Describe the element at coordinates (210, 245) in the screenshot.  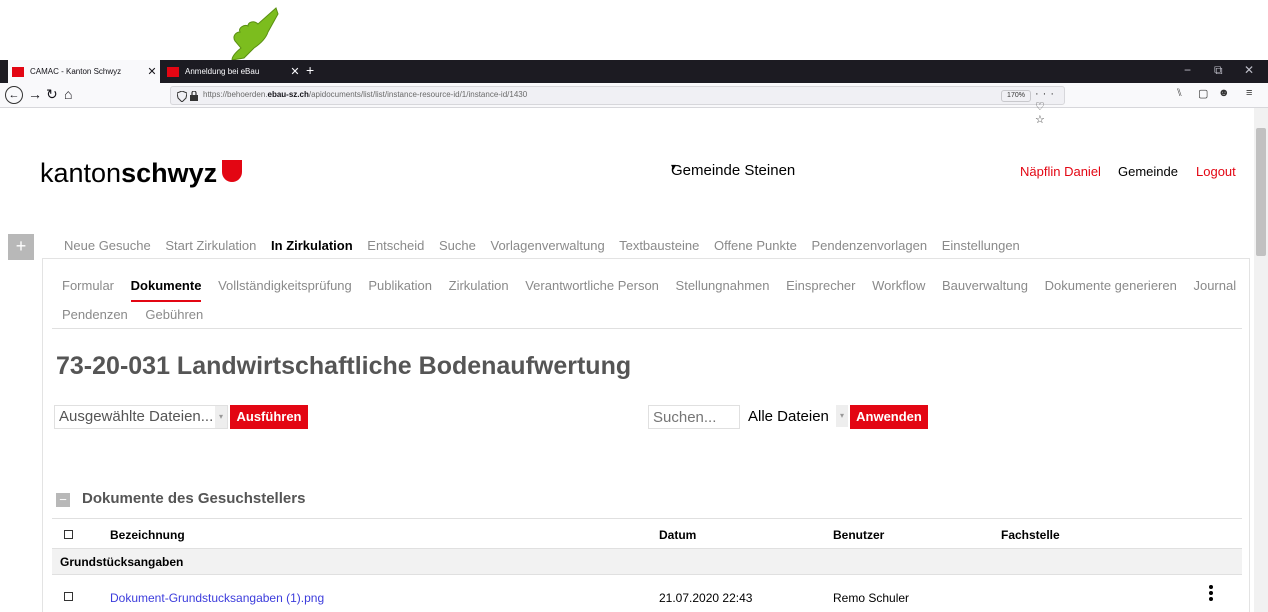
I see `nav-start-zirkulation: Start Zirkulation` at that location.